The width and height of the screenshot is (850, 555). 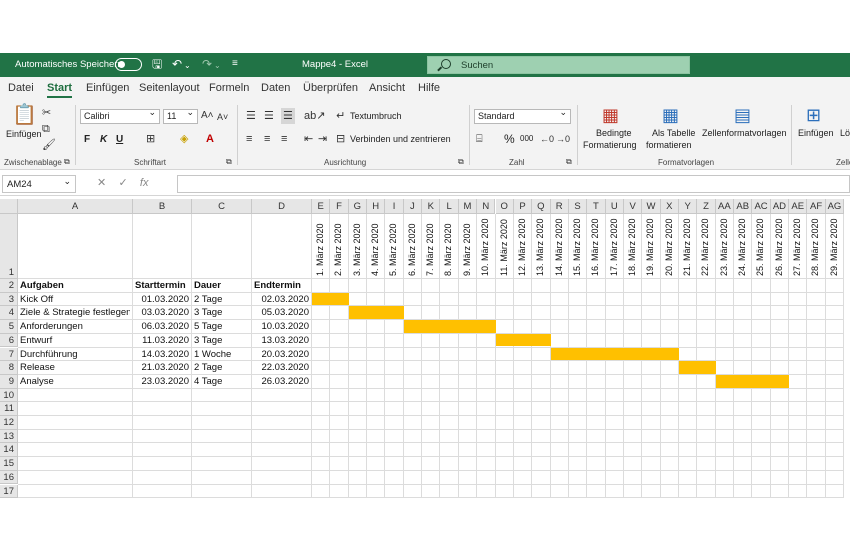 What do you see at coordinates (633, 206) in the screenshot?
I see `column-header-v: V` at bounding box center [633, 206].